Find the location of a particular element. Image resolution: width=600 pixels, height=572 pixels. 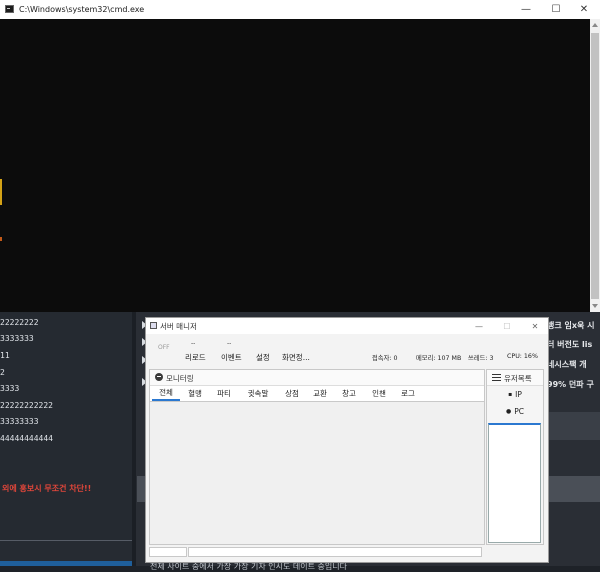

chat-line: 33333333 is located at coordinates (19, 421).